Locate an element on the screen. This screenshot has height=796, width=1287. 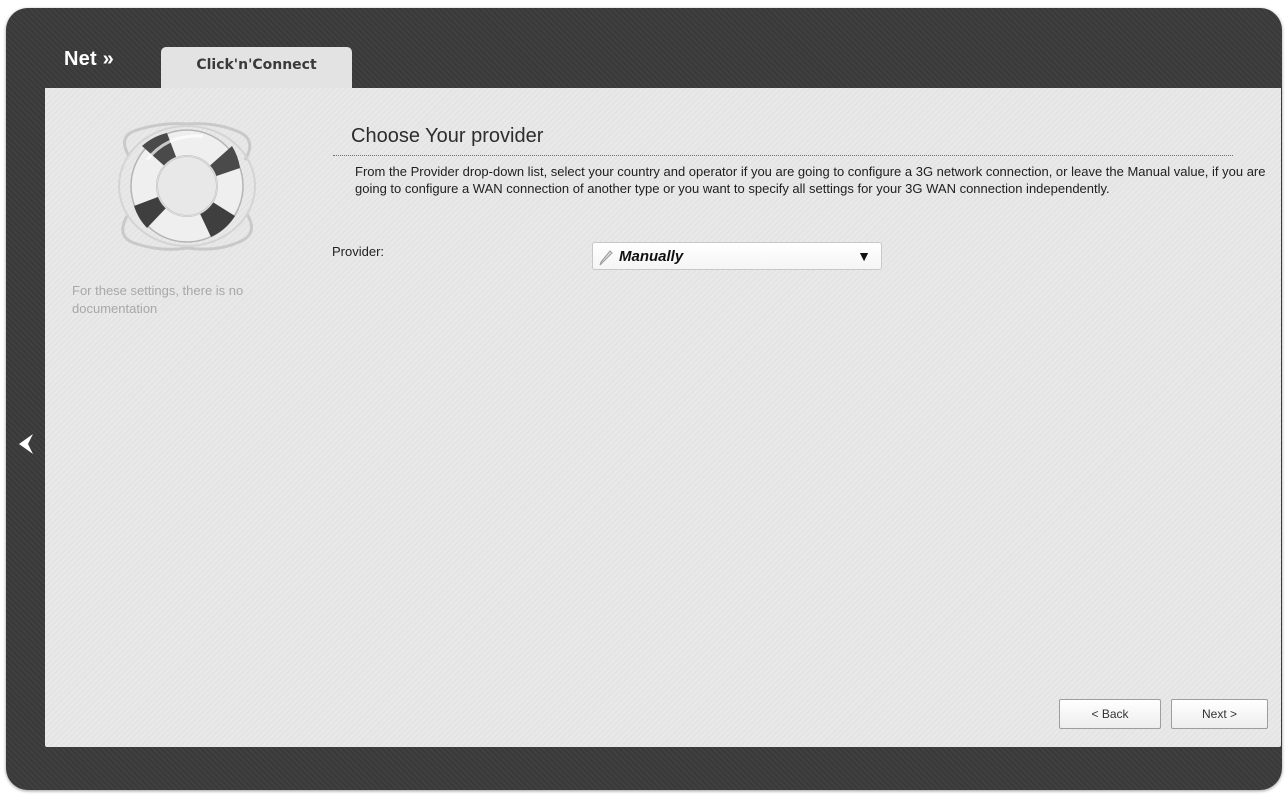
page-title: Choose Your provider is located at coordinates (447, 136).